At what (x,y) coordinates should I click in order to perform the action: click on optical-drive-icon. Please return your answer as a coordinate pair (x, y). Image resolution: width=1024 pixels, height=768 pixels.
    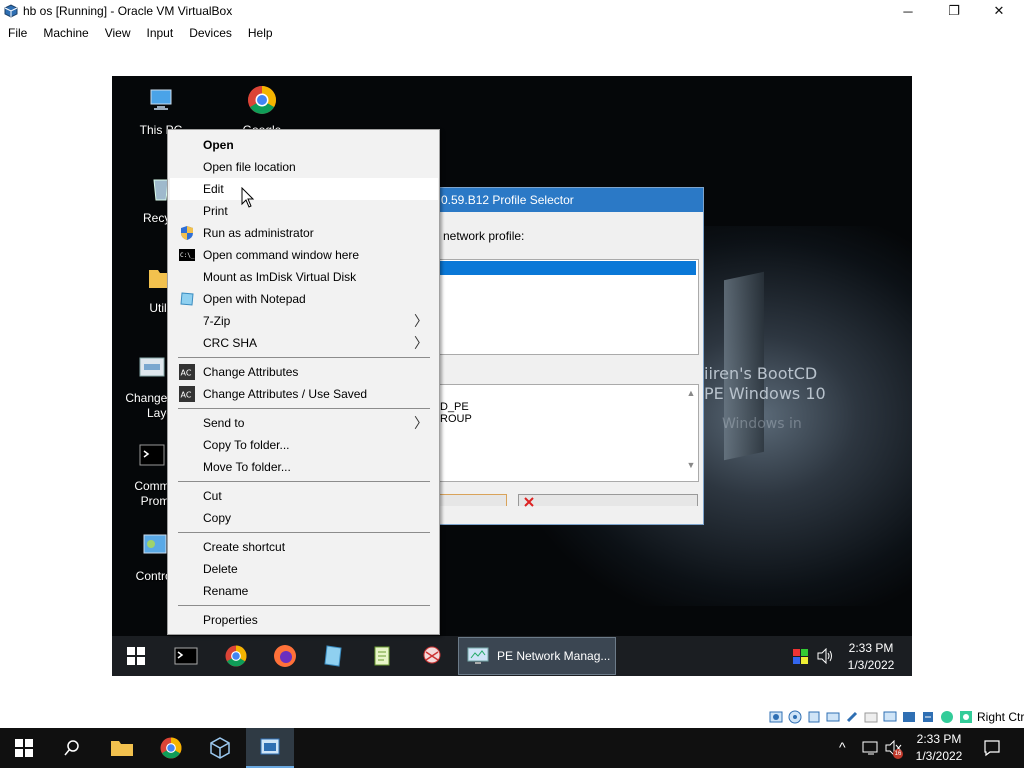
    Looking at the image, I should click on (795, 717).